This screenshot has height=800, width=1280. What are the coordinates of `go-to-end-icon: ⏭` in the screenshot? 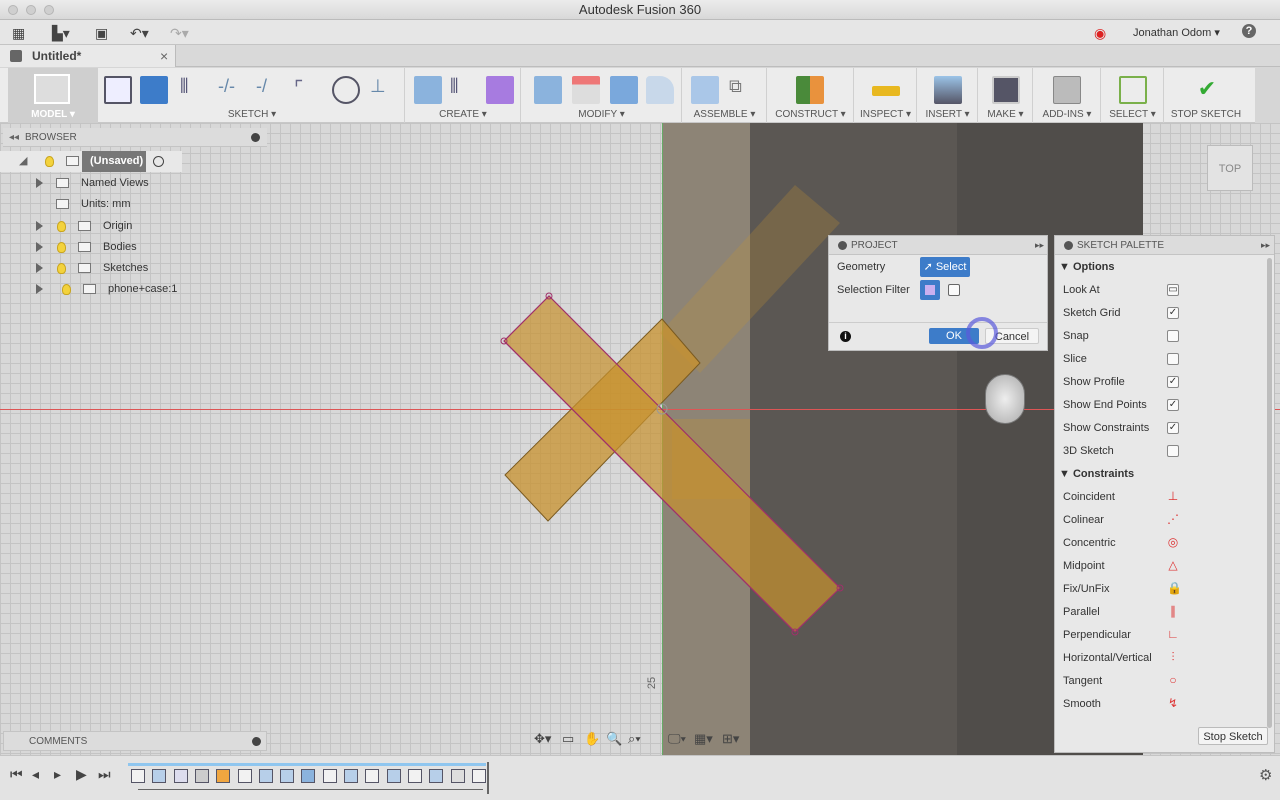 It's located at (104, 774).